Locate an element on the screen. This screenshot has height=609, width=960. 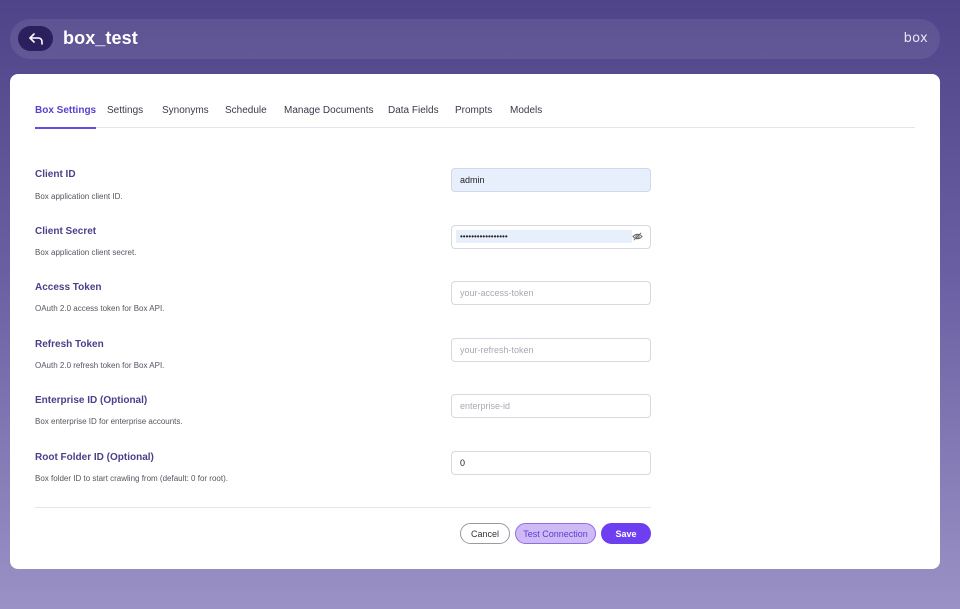
tab-settings: Settings is located at coordinates (125, 116).